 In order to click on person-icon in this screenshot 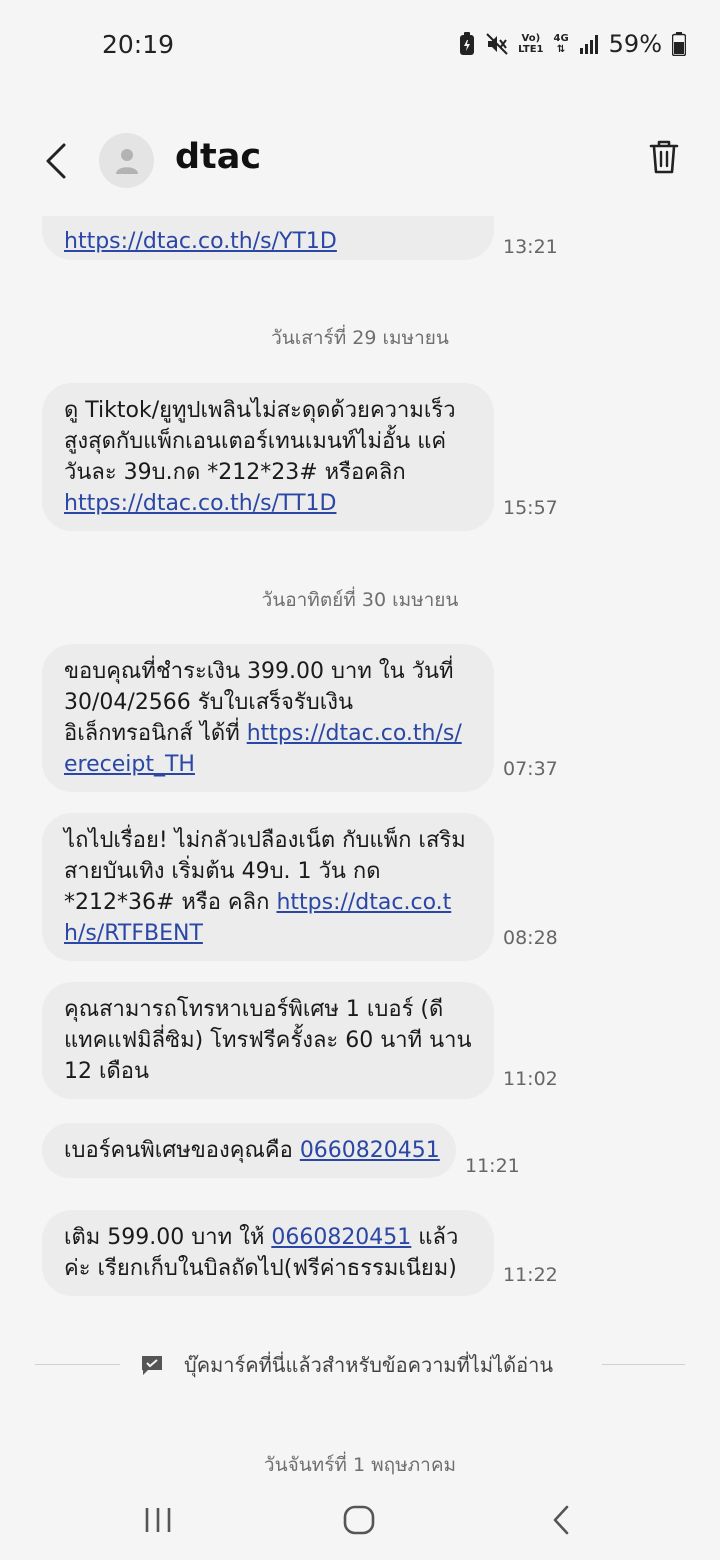, I will do `click(126, 161)`.